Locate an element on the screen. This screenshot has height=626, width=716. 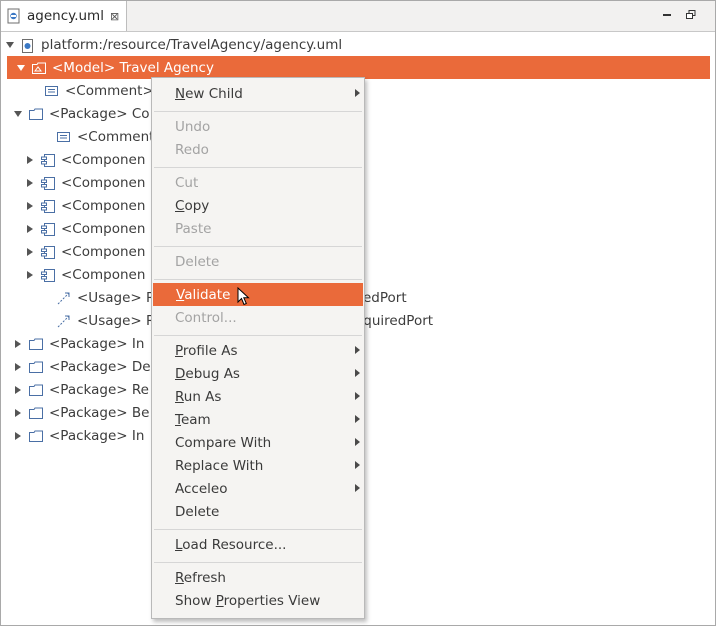
tree-row: <Package> Be is located at coordinates (81, 412).